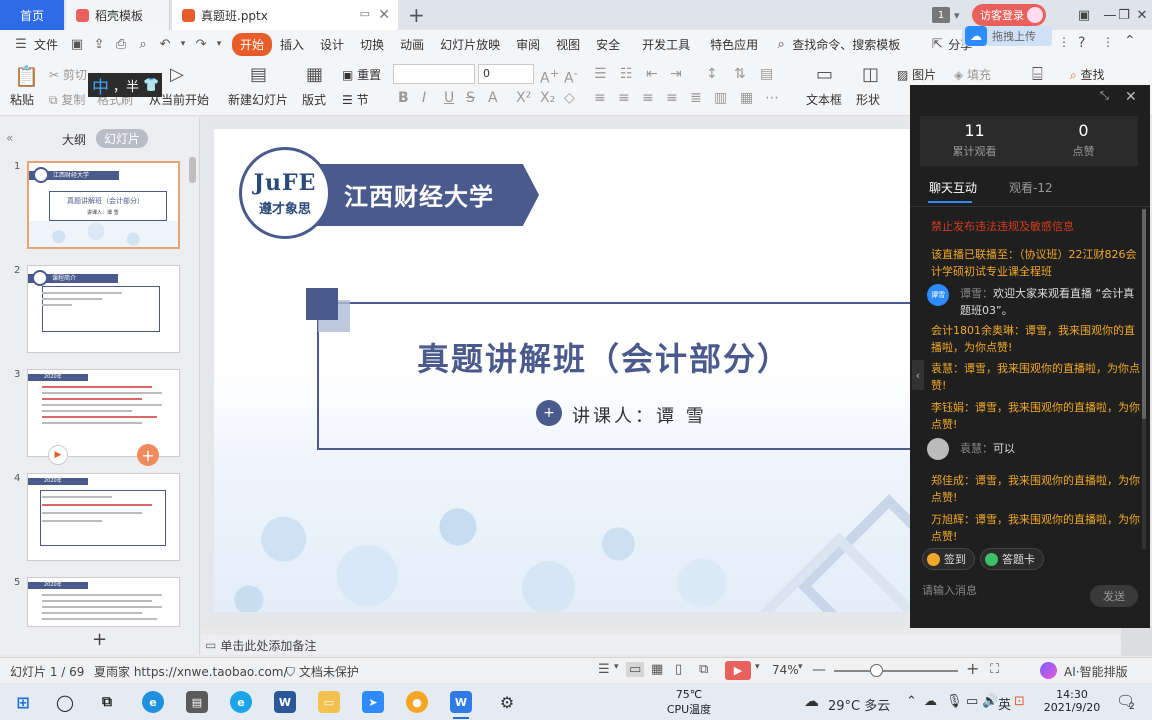 The width and height of the screenshot is (1152, 720). Describe the element at coordinates (107, 702) in the screenshot. I see `task-view-icon: ⧉` at that location.